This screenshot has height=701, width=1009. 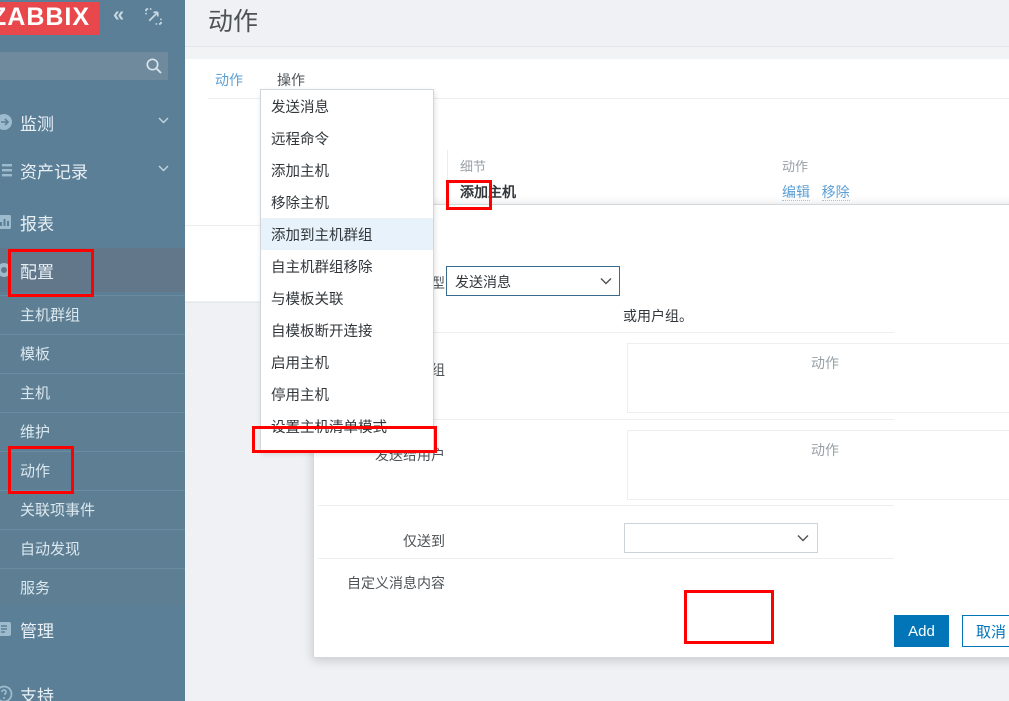 I want to click on sidebar-item-label: 配置, so click(x=37, y=272).